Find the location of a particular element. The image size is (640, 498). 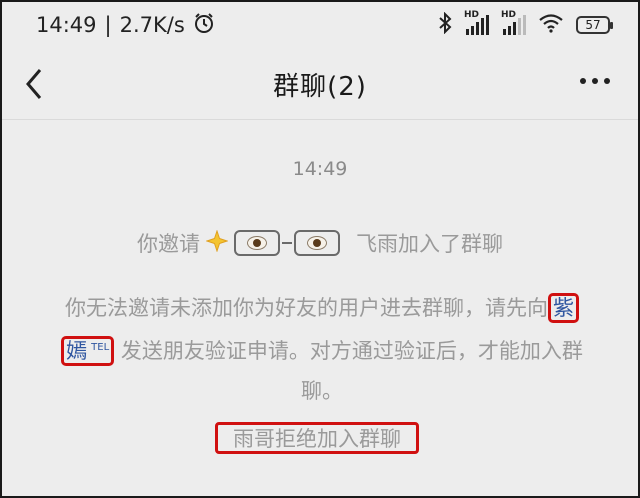

signal-strength-icon-1: HD is located at coordinates (476, 22).